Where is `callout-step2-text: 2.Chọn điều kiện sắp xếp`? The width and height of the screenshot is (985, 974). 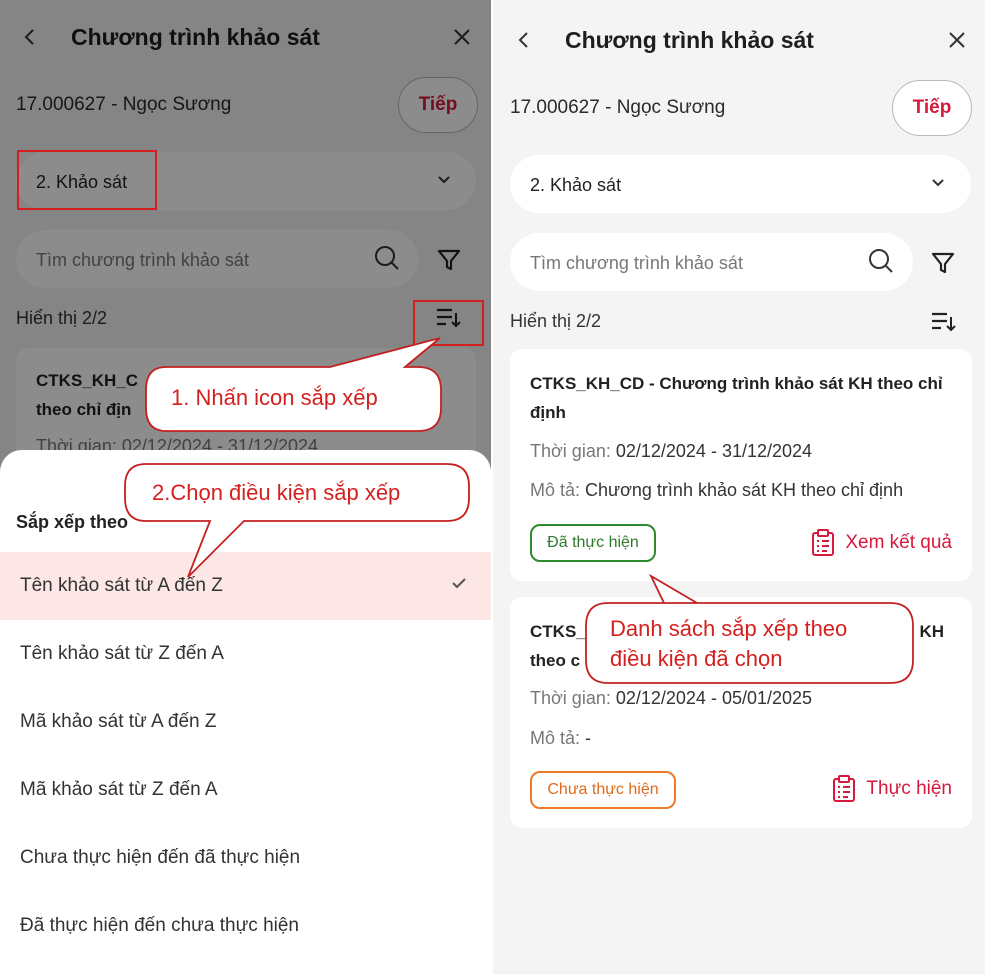 callout-step2-text: 2.Chọn điều kiện sắp xếp is located at coordinates (276, 492).